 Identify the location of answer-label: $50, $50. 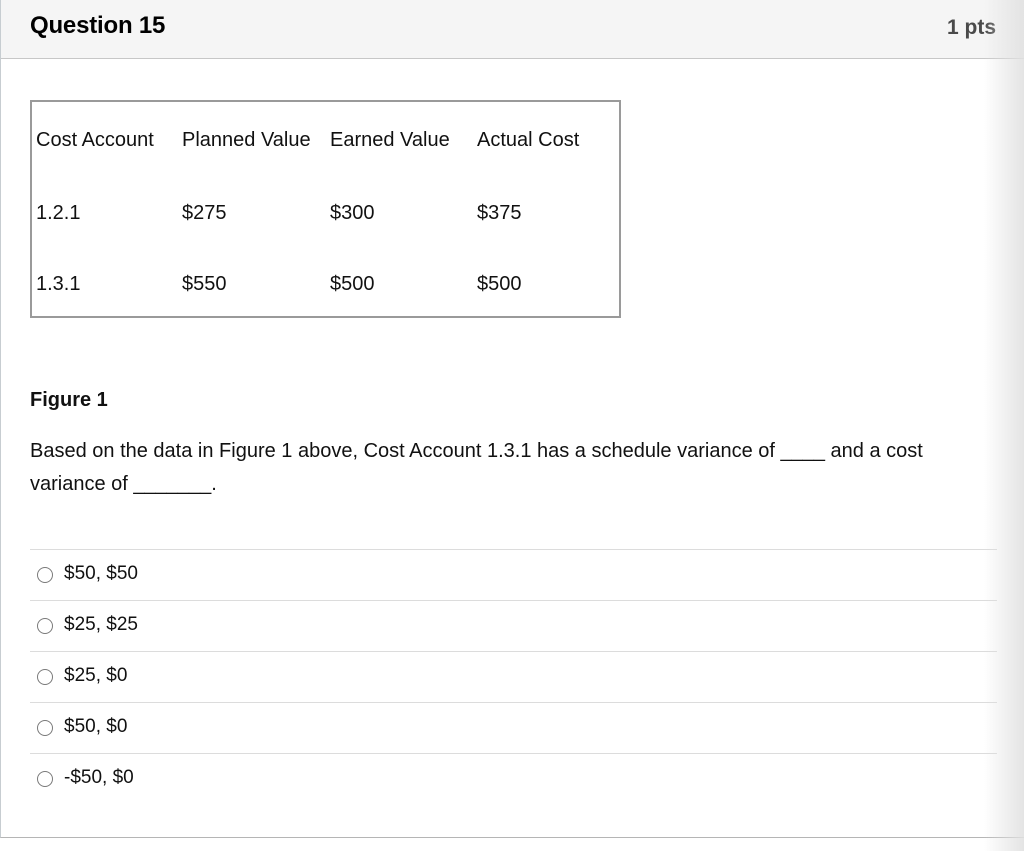
(101, 574).